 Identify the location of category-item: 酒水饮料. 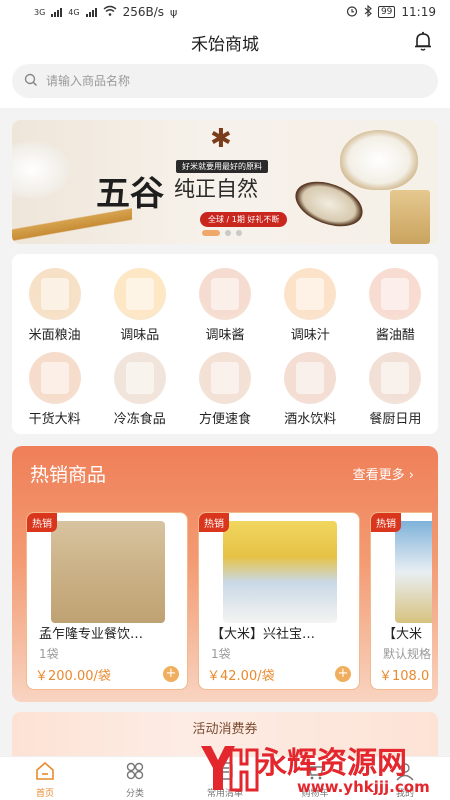
(310, 394).